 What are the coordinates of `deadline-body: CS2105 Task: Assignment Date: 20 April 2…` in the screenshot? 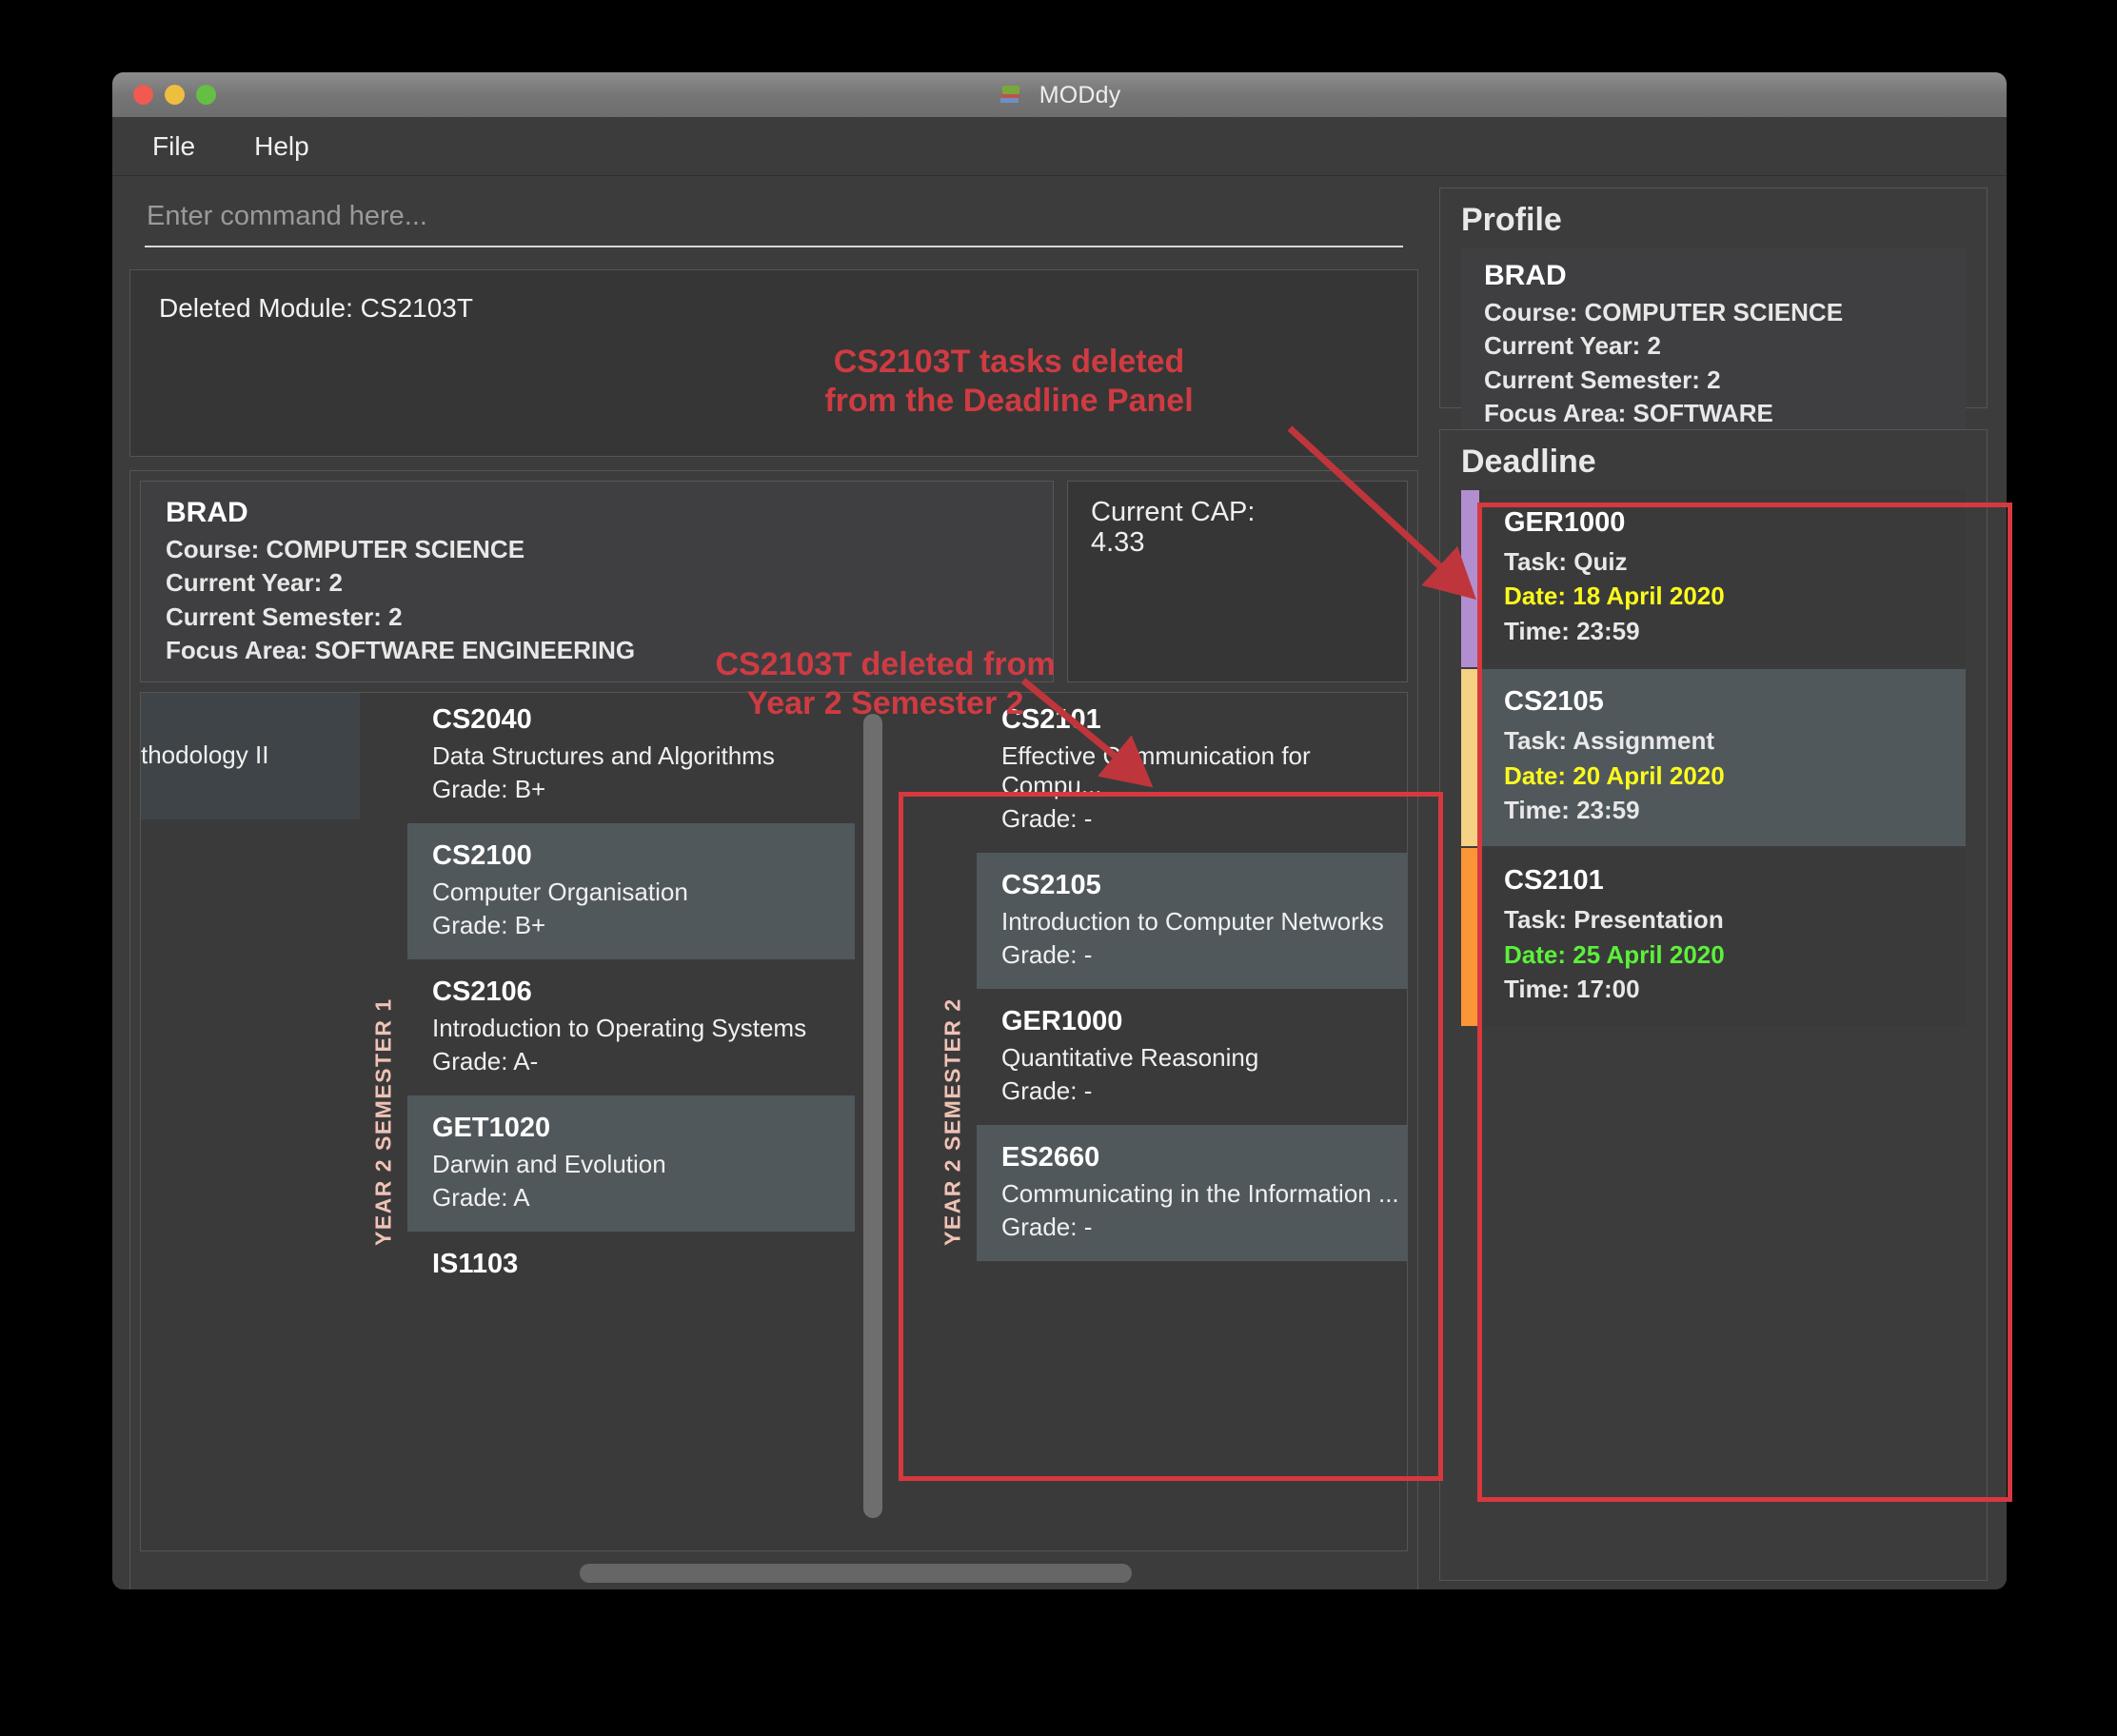 It's located at (1602, 757).